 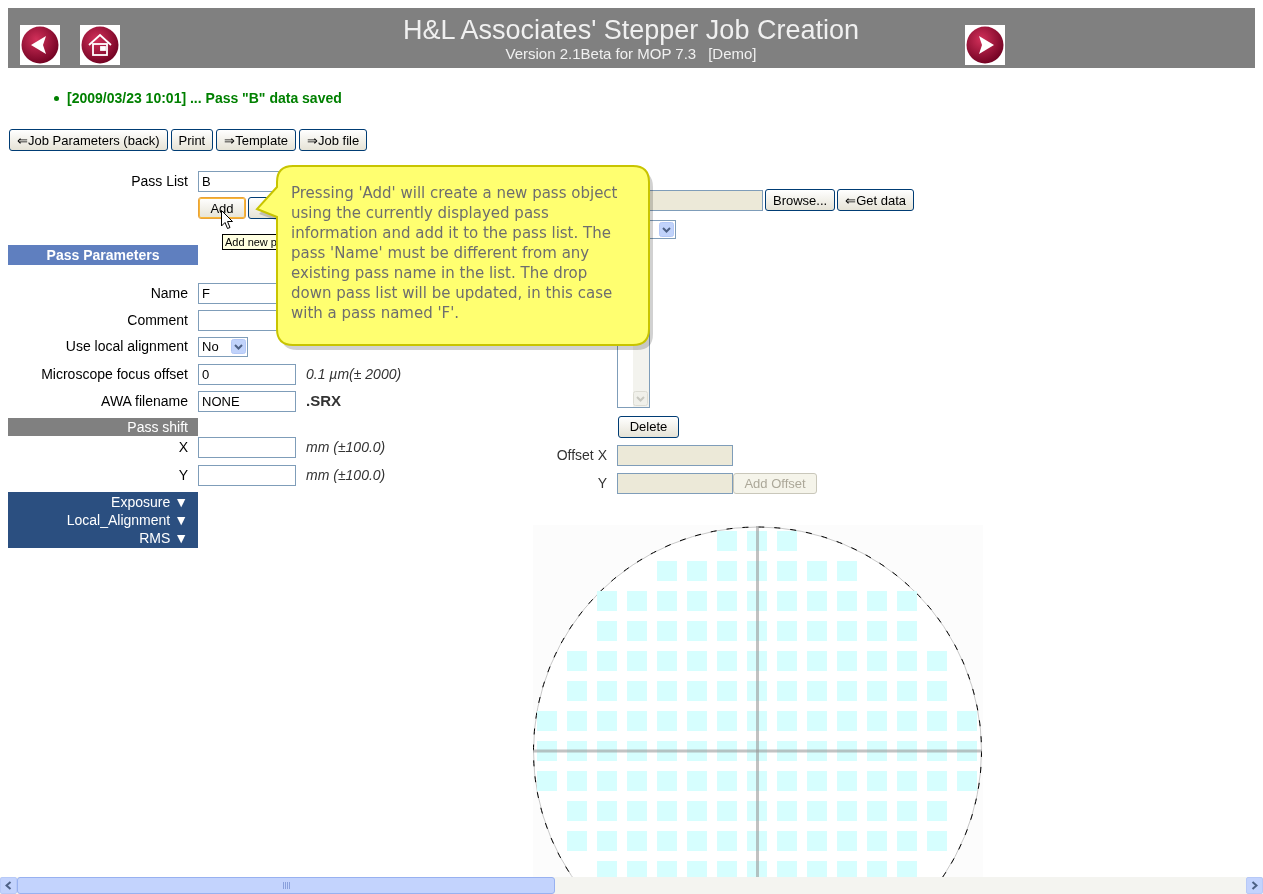 What do you see at coordinates (223, 346) in the screenshot?
I see `select-field: No` at bounding box center [223, 346].